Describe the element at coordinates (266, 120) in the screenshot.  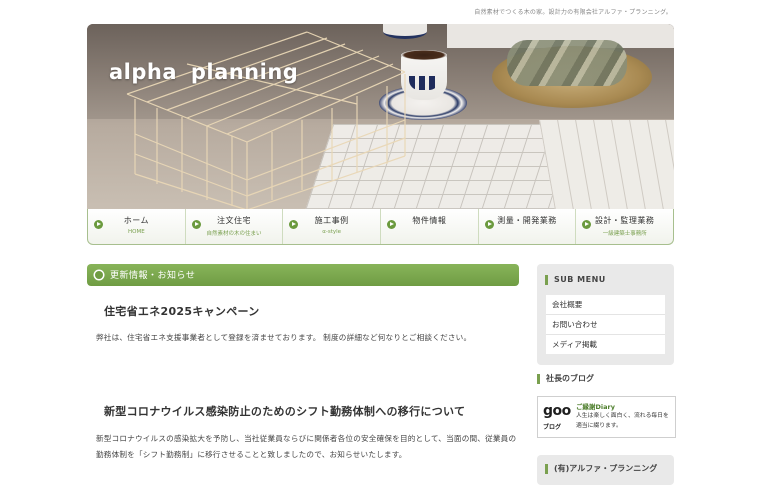
I see `hero-house-model` at that location.